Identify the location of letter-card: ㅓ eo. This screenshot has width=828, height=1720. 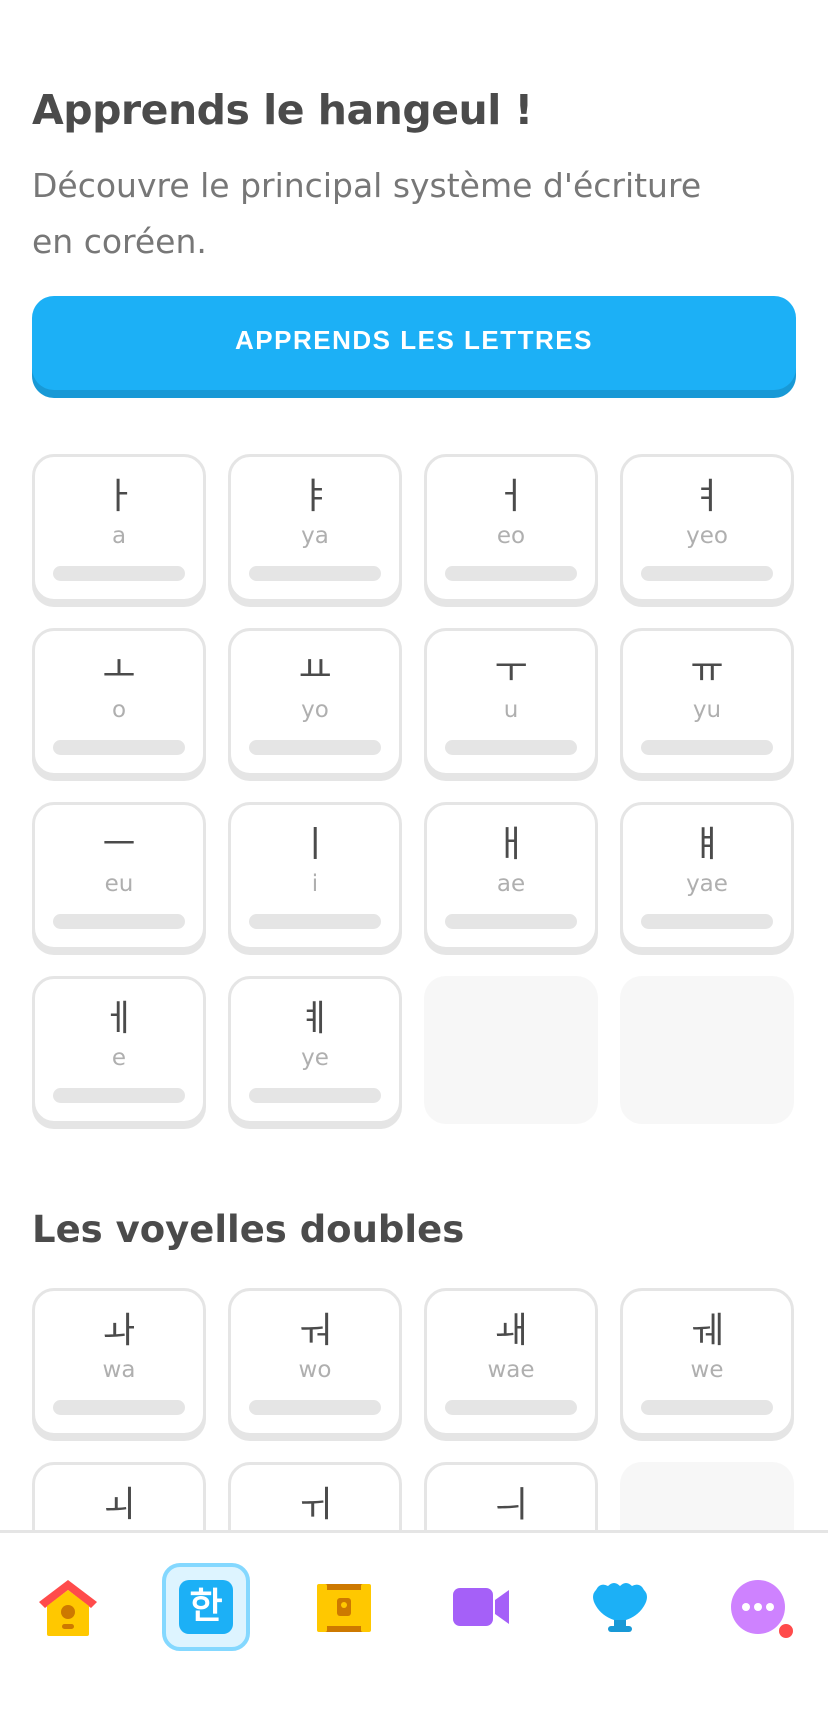
(511, 528).